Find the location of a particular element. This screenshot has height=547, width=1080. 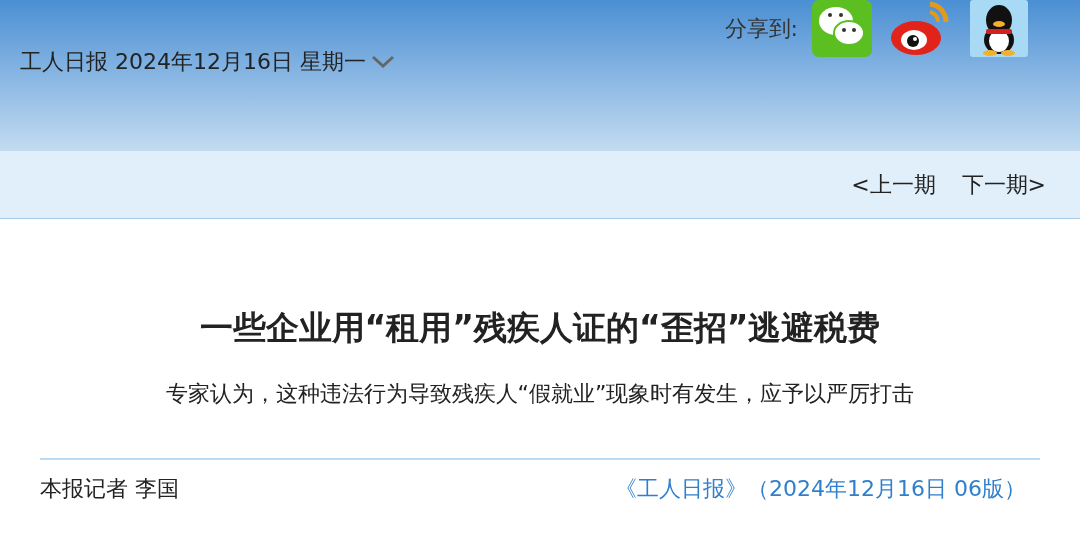

chevron-down-icon is located at coordinates (382, 61).